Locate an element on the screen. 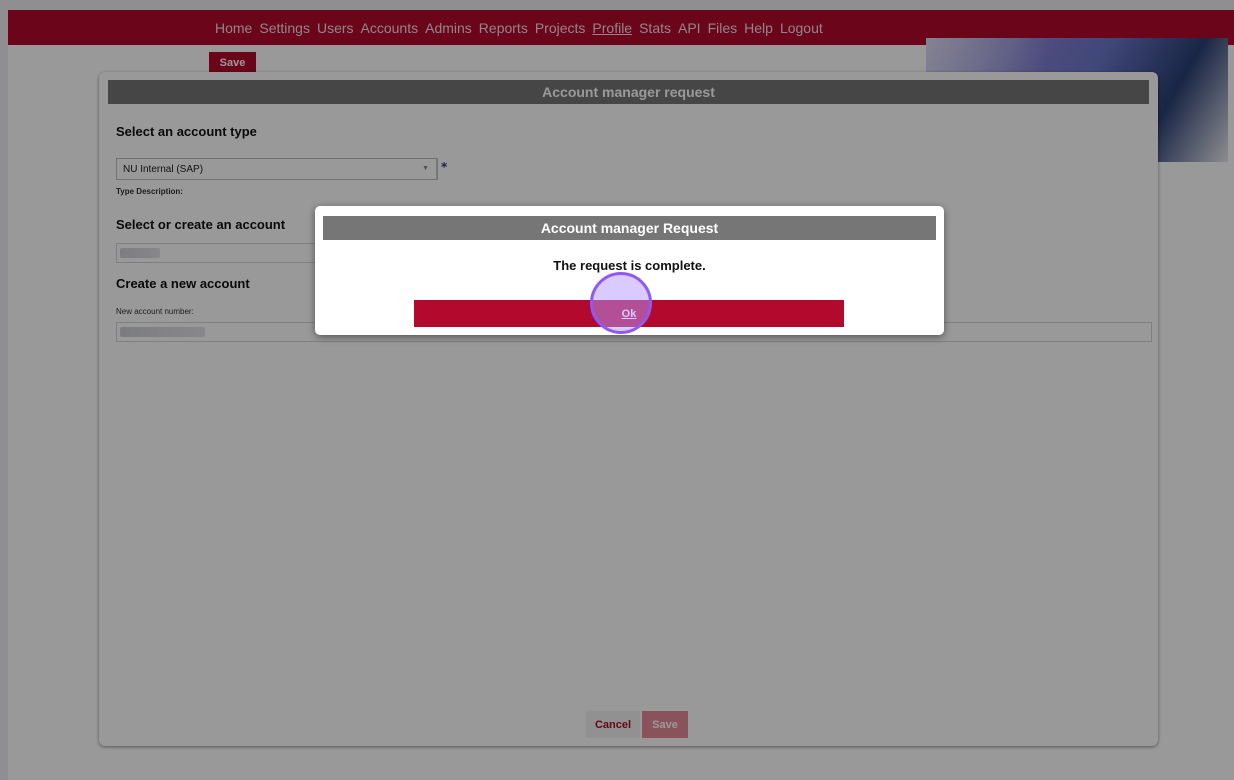 The image size is (1234, 780). dialog-message: The request is complete. is located at coordinates (629, 265).